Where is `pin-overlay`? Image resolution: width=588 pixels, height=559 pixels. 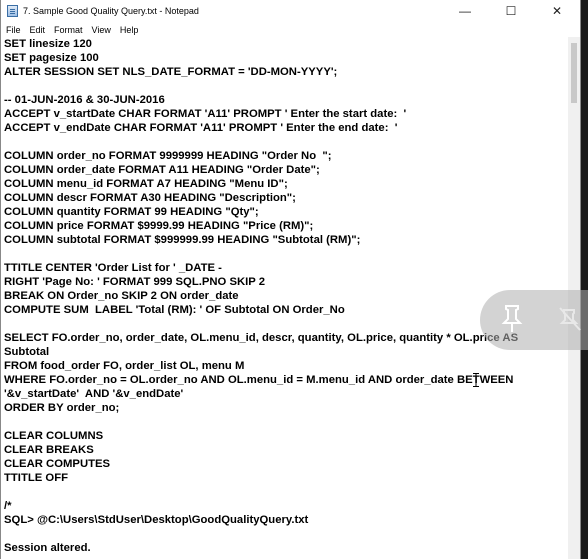
pin-overlay is located at coordinates (534, 320).